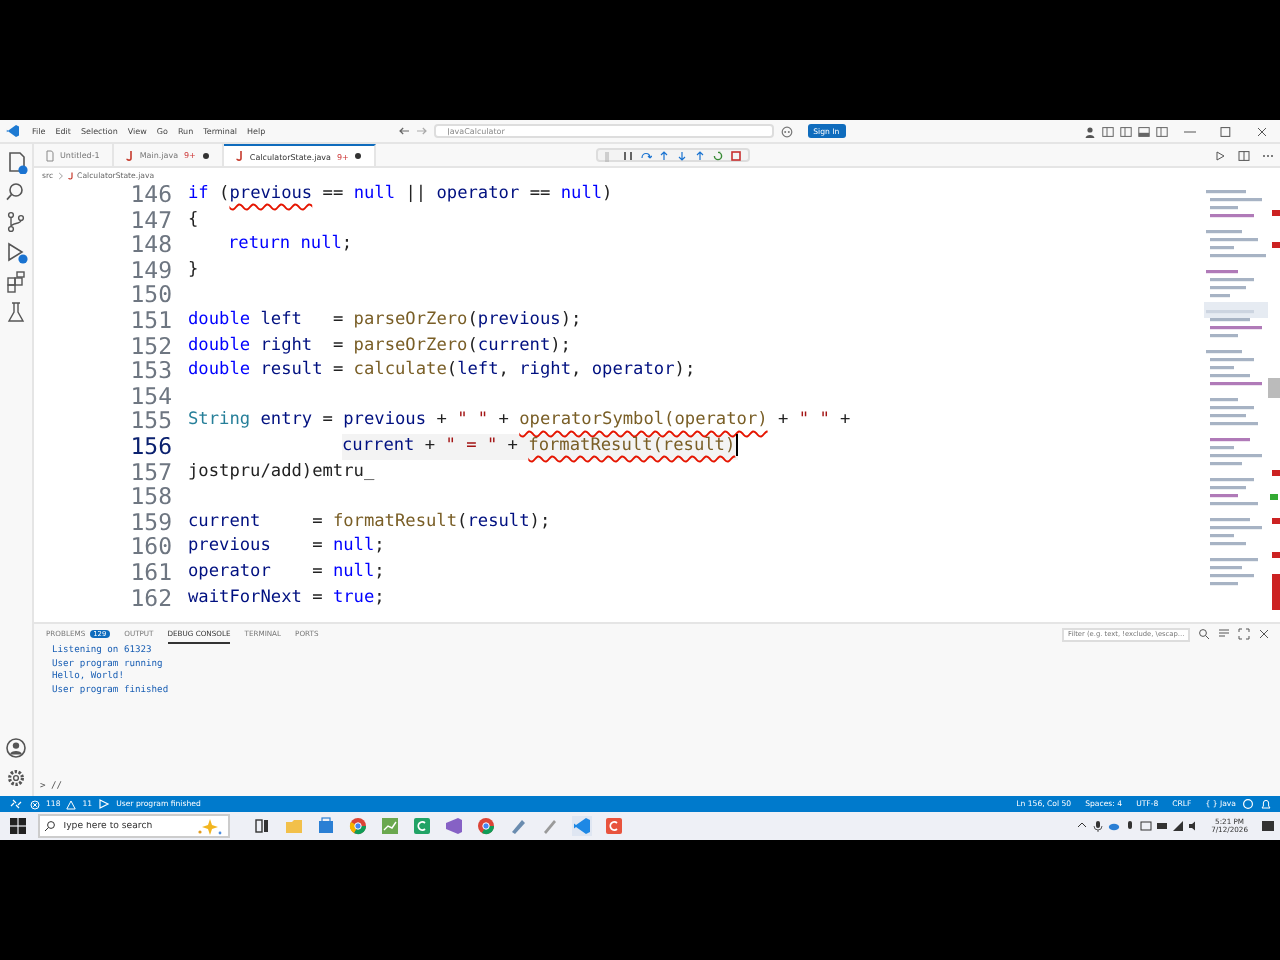  What do you see at coordinates (400, 195) in the screenshot?
I see `code-line: if (previous == null || operator == null)` at bounding box center [400, 195].